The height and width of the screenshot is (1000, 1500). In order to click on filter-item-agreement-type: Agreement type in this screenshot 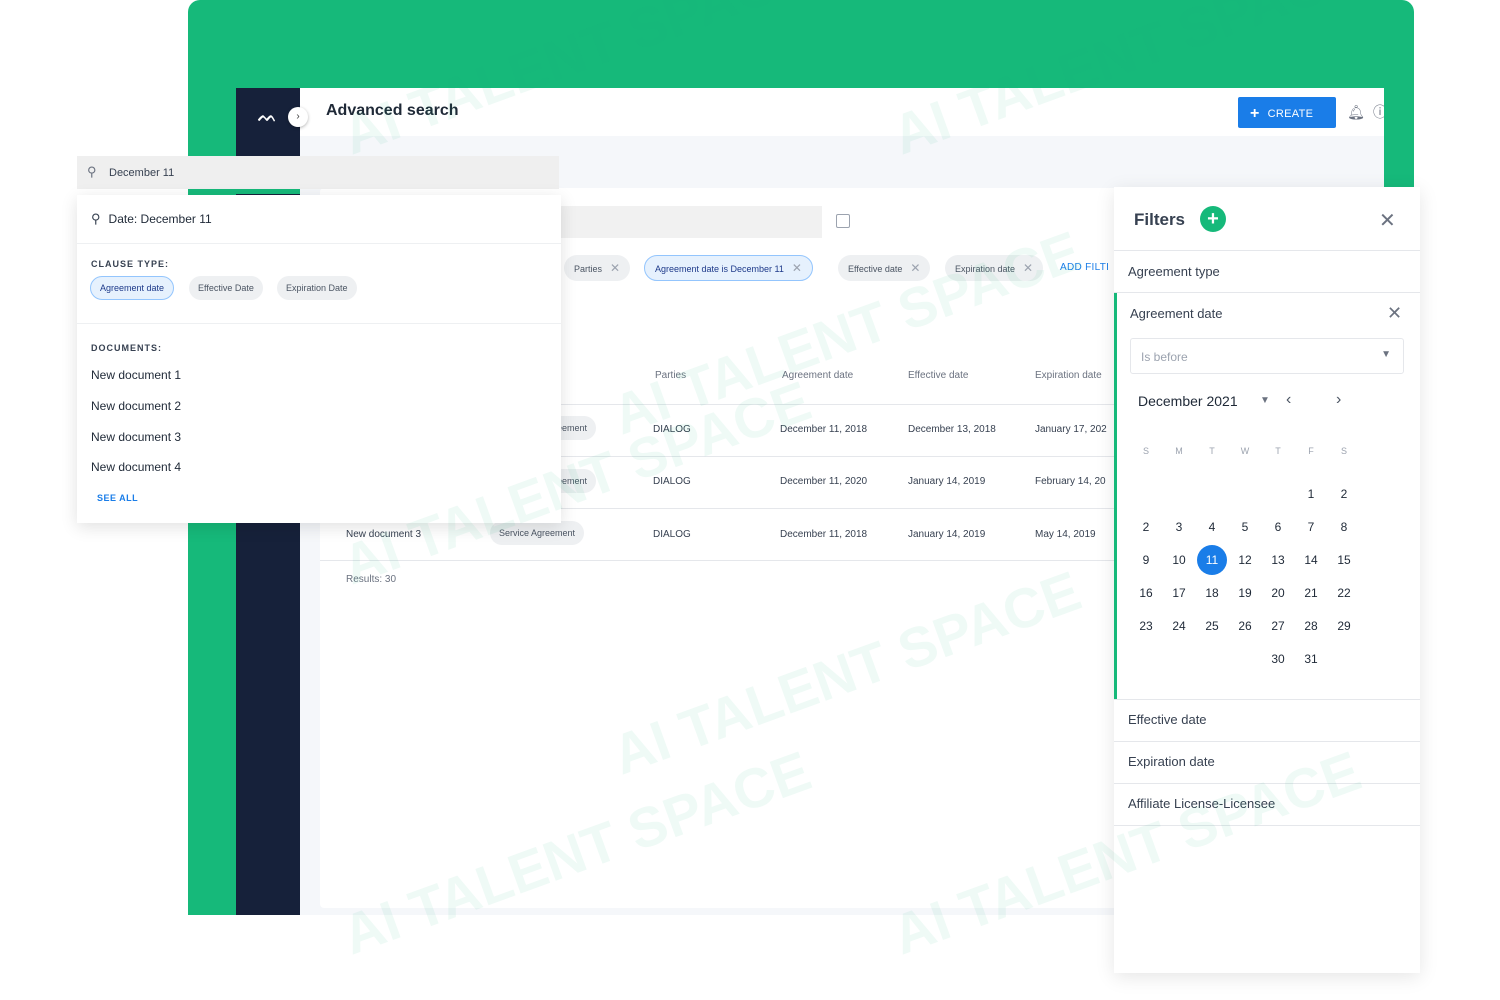, I will do `click(1174, 271)`.